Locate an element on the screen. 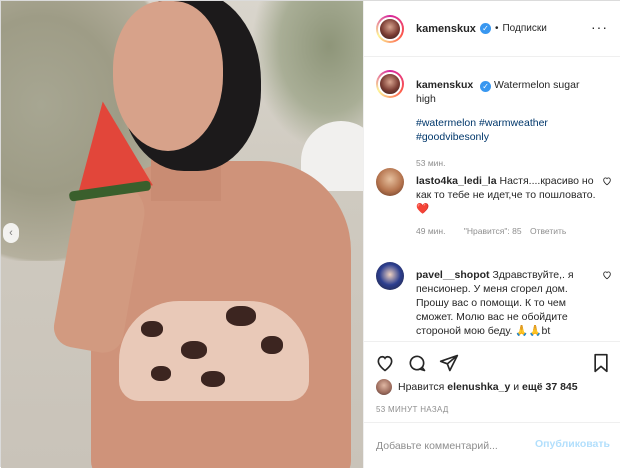 Image resolution: width=620 pixels, height=468 pixels. carousel-prev-button: ‹ is located at coordinates (11, 233).